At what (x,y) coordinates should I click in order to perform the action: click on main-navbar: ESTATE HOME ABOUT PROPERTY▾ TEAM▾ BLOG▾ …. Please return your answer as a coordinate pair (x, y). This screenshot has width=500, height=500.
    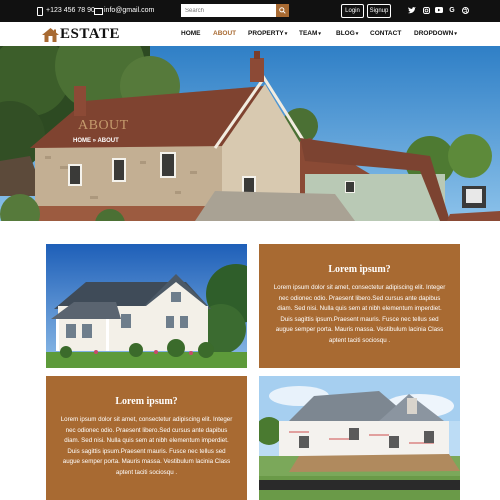
    Looking at the image, I should click on (250, 34).